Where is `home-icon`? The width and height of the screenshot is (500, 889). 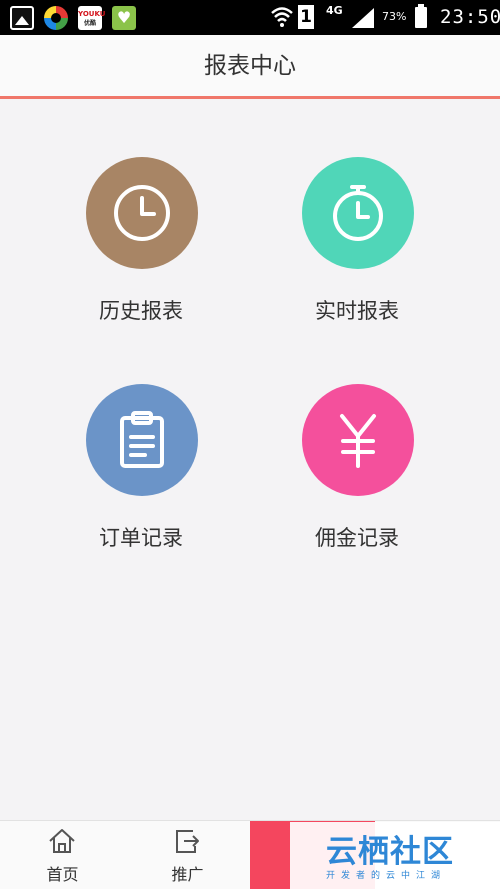 home-icon is located at coordinates (62, 841).